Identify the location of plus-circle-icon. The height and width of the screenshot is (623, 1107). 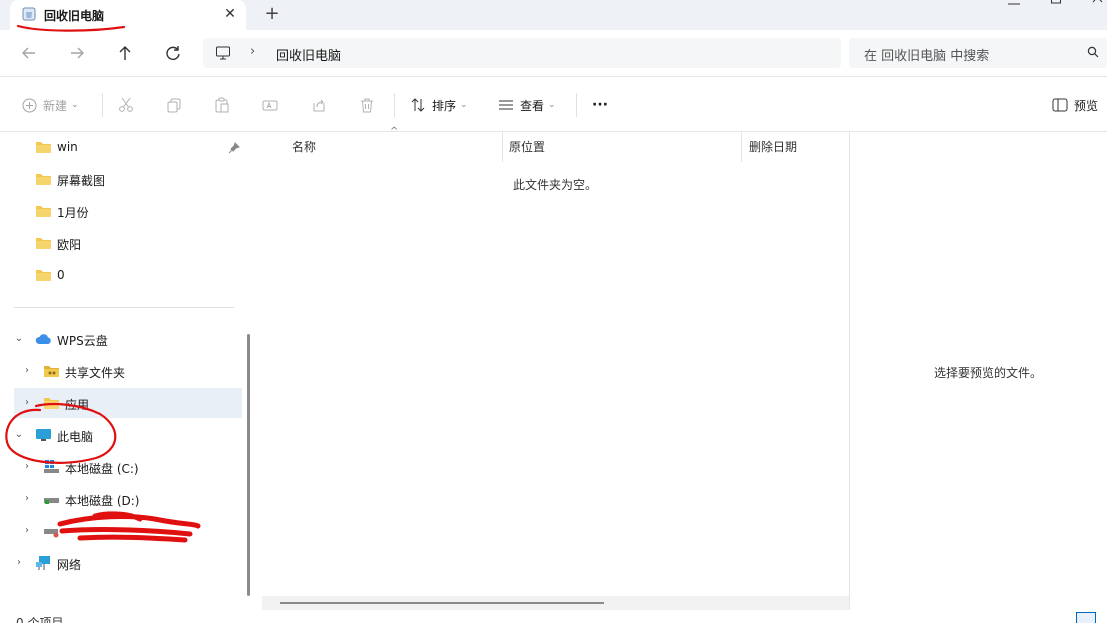
(29, 105).